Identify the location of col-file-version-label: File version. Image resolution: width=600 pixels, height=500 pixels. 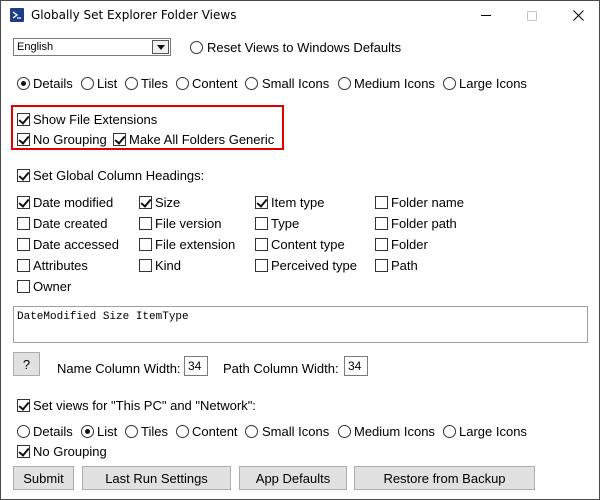
(188, 223).